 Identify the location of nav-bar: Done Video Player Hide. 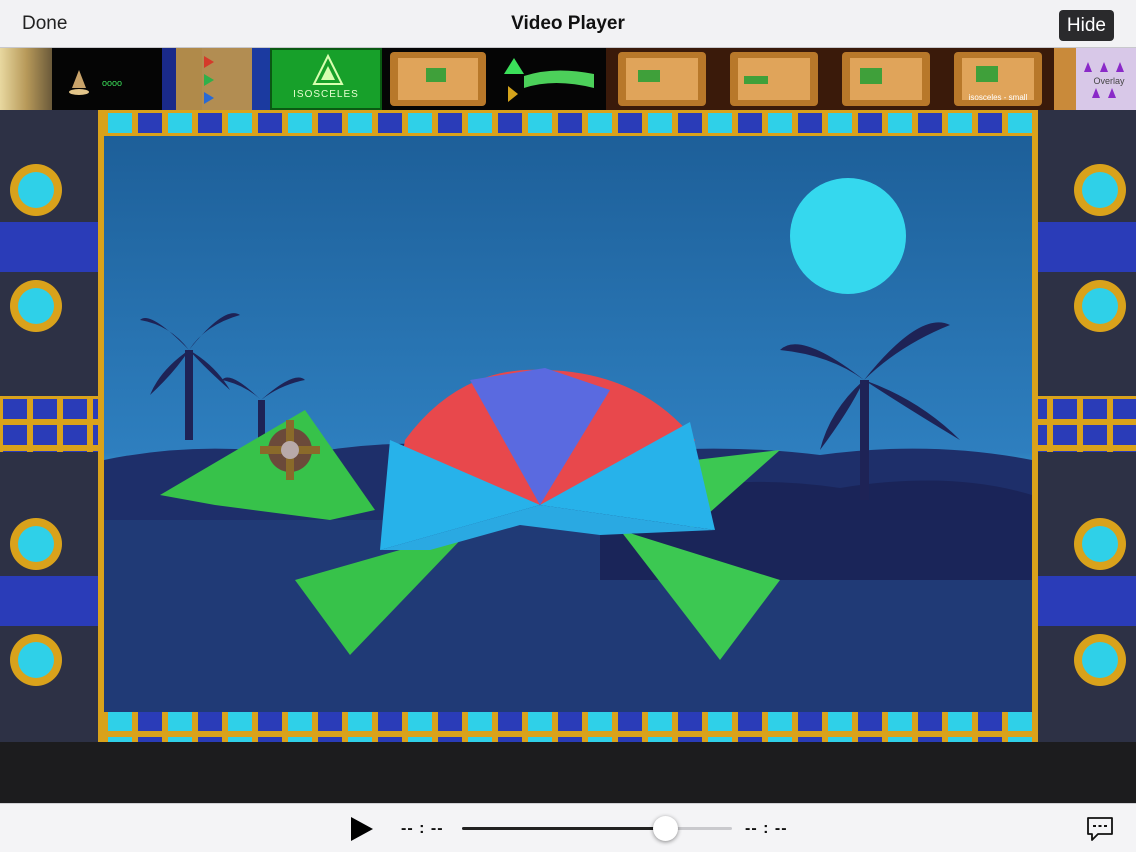
(568, 24).